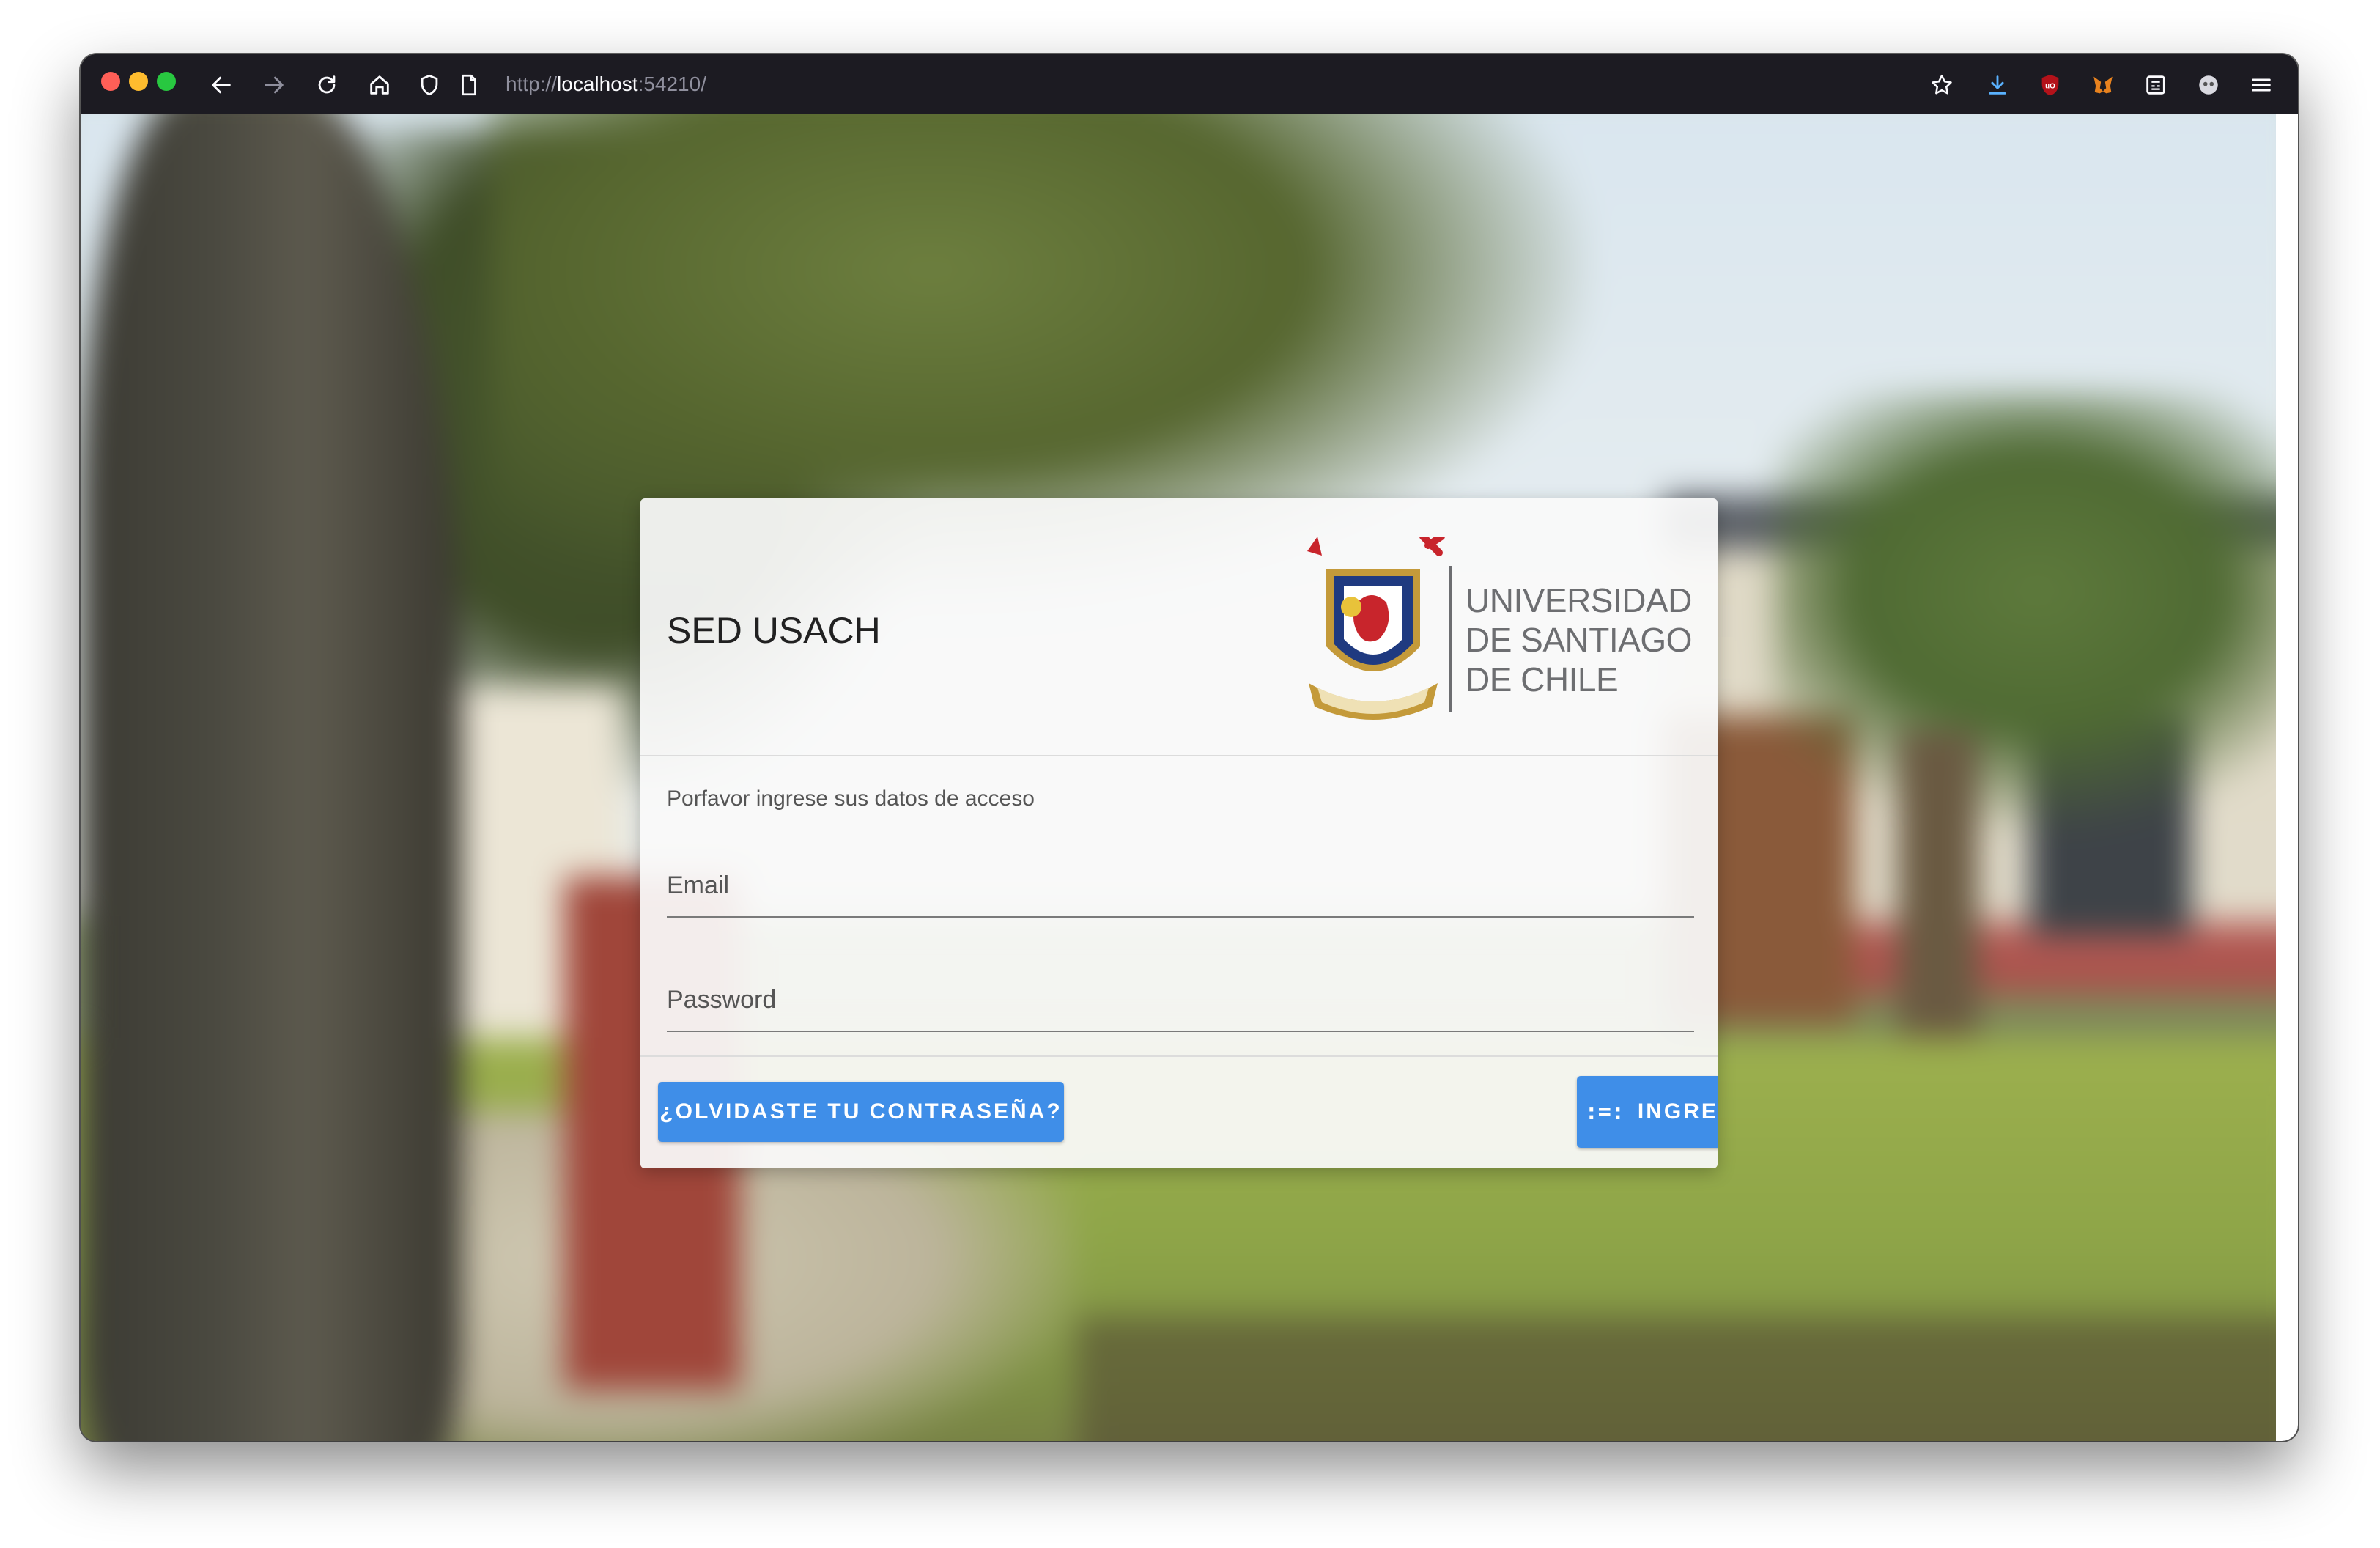  Describe the element at coordinates (1180, 917) in the screenshot. I see `email-underline` at that location.